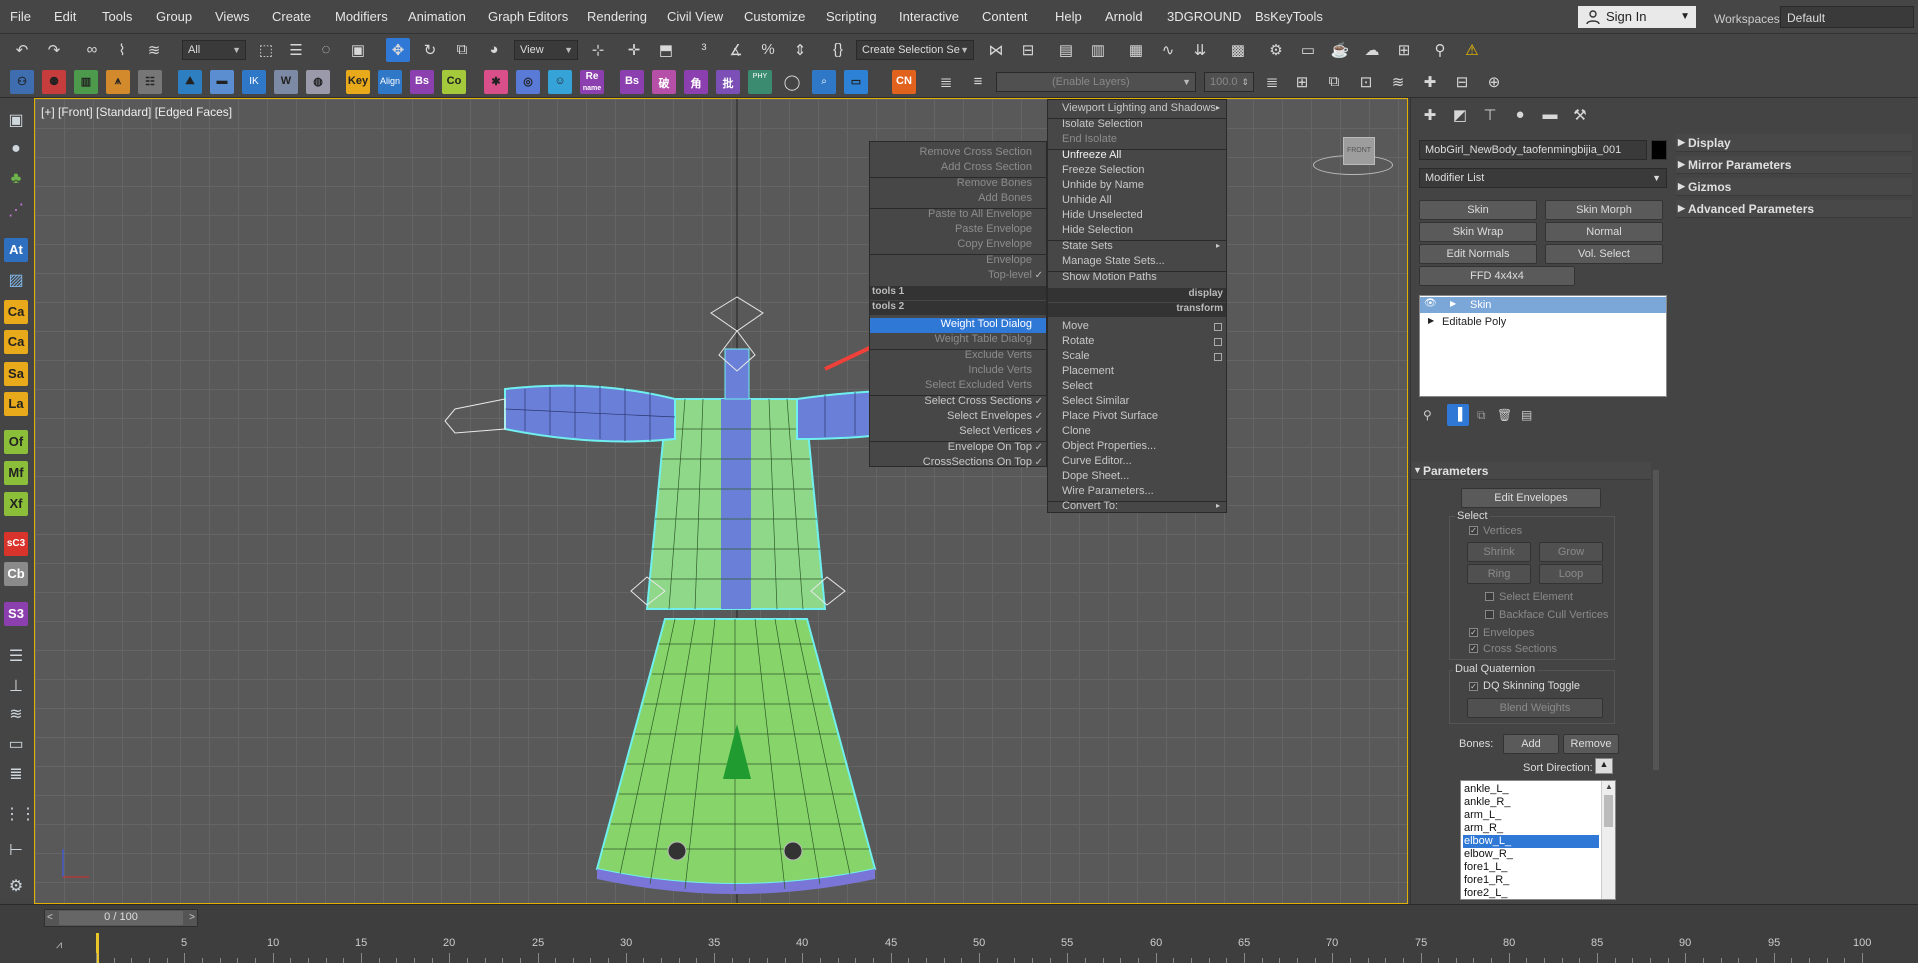  What do you see at coordinates (958, 371) in the screenshot?
I see `include-verts-item: Include Verts` at bounding box center [958, 371].